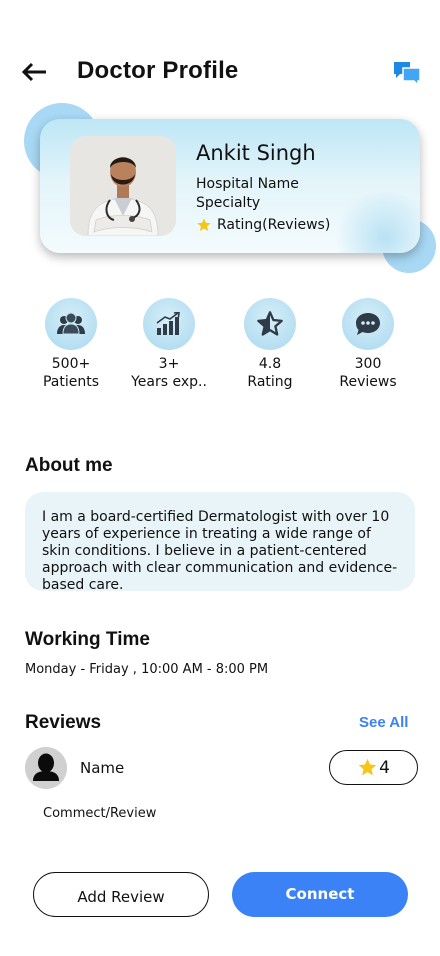 This screenshot has height=956, width=440. Describe the element at coordinates (169, 364) in the screenshot. I see `stat-value: 3+` at that location.